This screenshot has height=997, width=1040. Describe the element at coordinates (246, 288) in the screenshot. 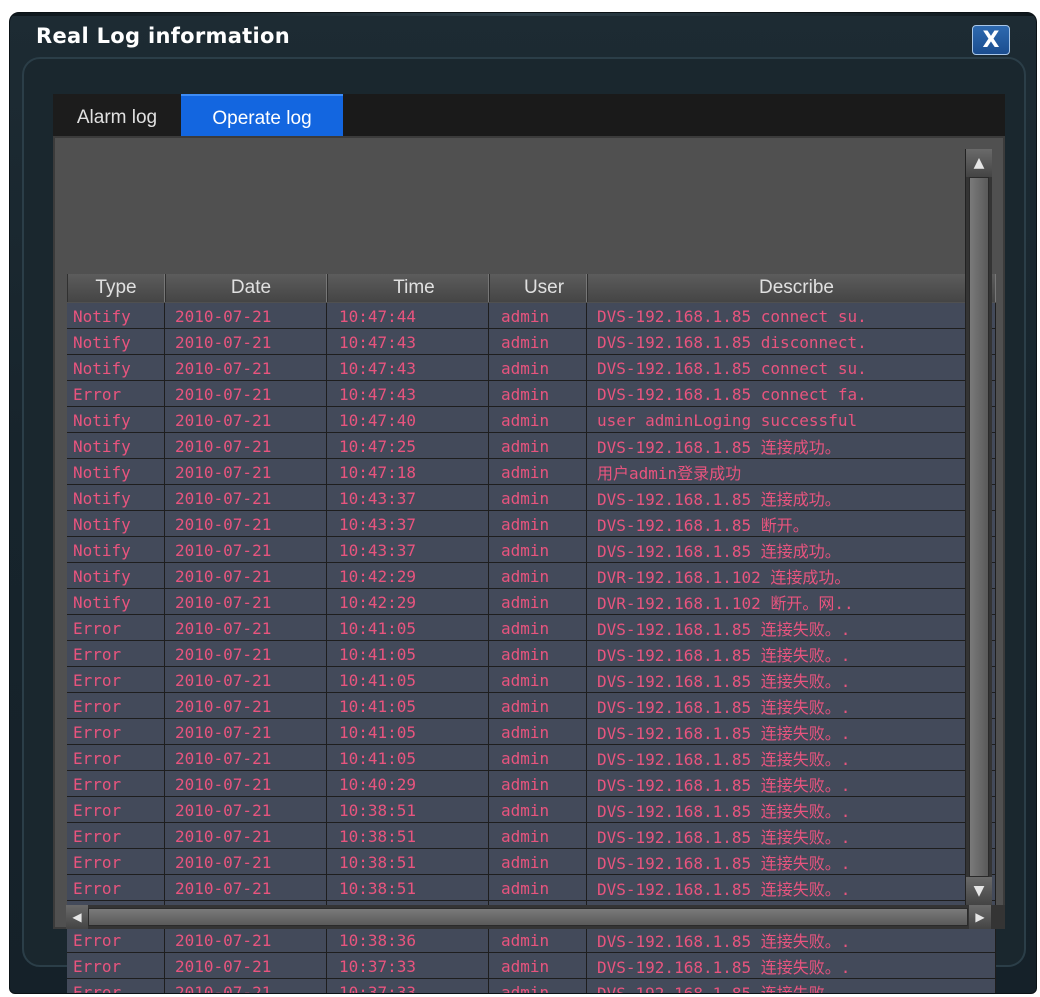

I see `column-header-date: Date` at that location.